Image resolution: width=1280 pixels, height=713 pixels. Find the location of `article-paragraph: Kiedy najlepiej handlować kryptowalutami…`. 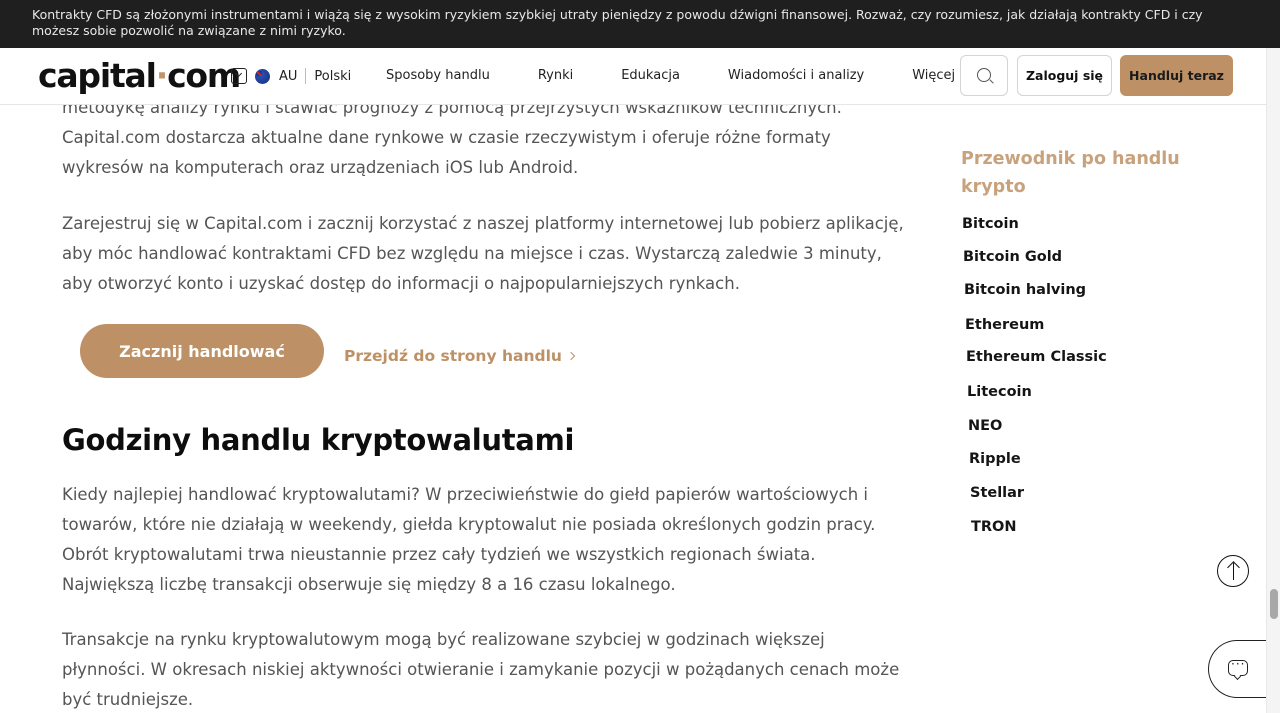

article-paragraph: Kiedy najlepiej handlować kryptowalutami… is located at coordinates (469, 539).